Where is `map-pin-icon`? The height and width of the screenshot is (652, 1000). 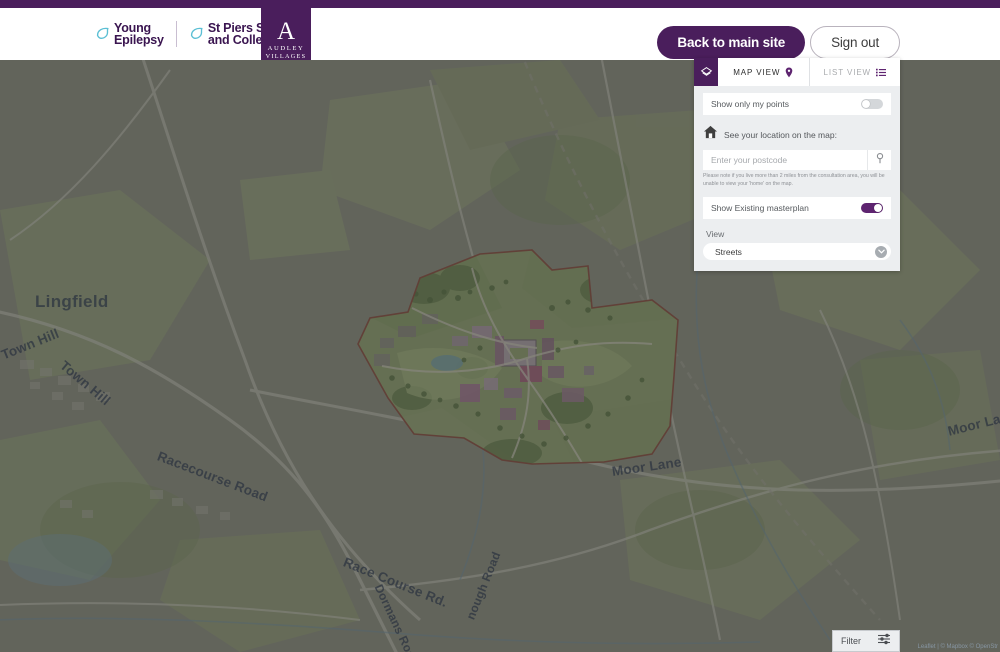 map-pin-icon is located at coordinates (789, 72).